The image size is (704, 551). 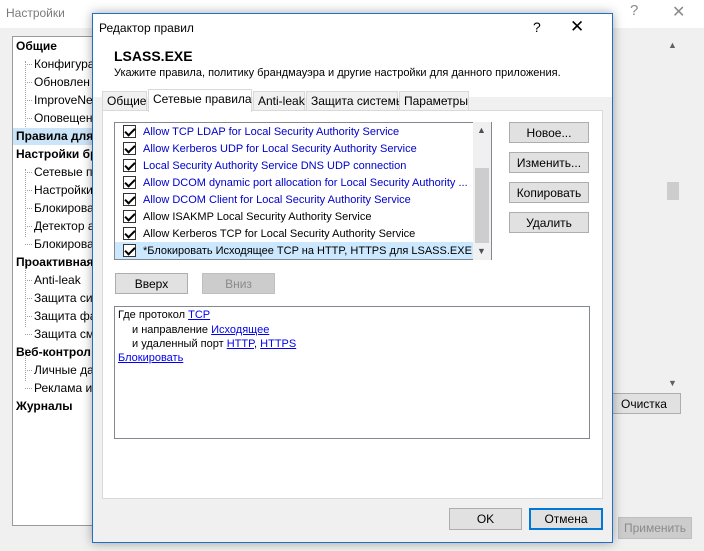 I want to click on tree-item-notifications: Оповещен, so click(x=63, y=118).